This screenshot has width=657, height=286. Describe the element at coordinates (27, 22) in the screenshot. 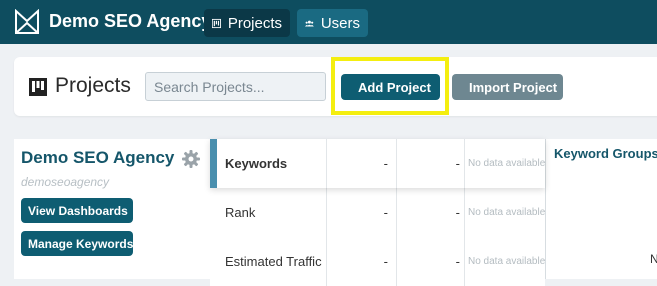

I see `logo-icon` at that location.